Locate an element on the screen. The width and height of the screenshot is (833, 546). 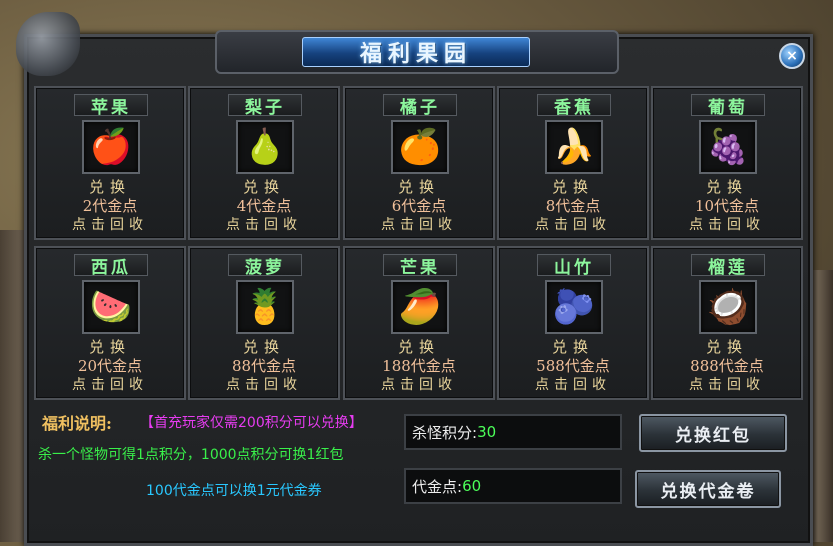
close-icon: × is located at coordinates (792, 56).